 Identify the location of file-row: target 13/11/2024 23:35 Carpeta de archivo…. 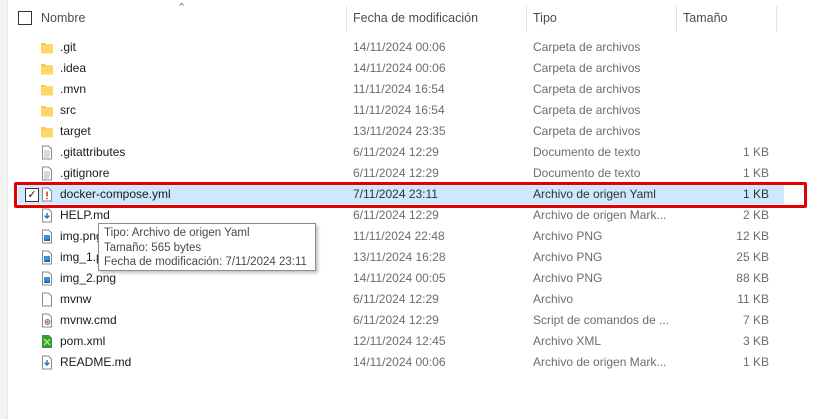
(411, 131).